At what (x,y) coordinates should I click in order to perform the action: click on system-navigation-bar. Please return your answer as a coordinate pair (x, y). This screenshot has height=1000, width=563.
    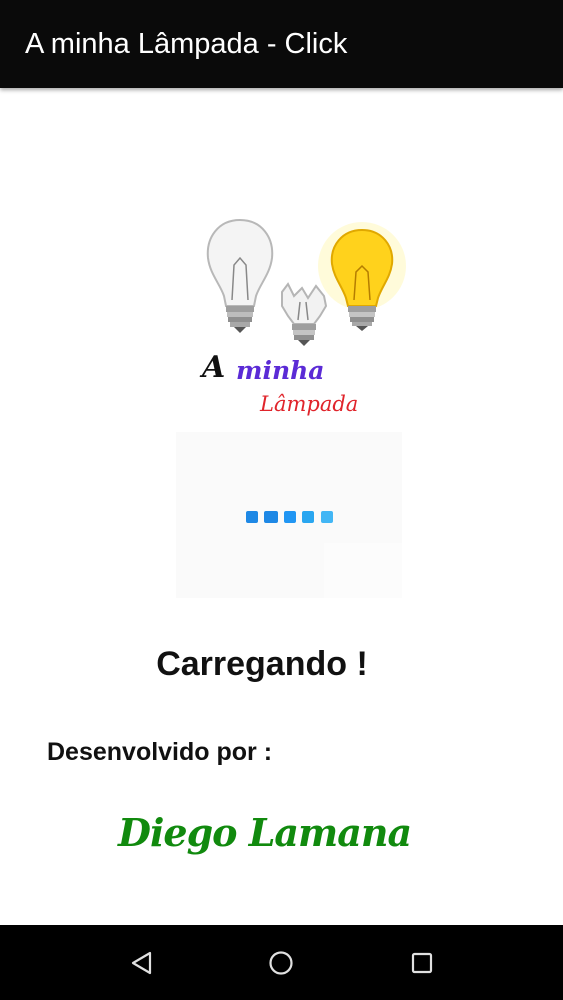
    Looking at the image, I should click on (281, 962).